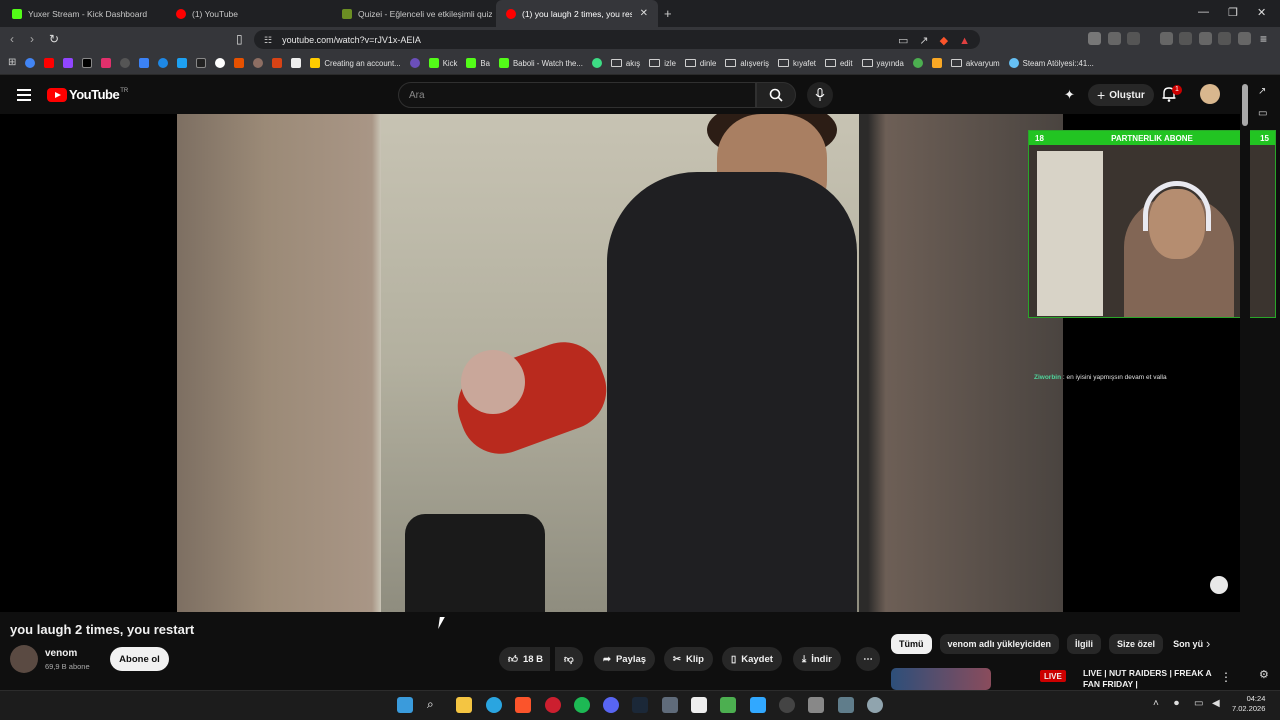 The image size is (1280, 720). What do you see at coordinates (523, 705) in the screenshot?
I see `brave-icon` at bounding box center [523, 705].